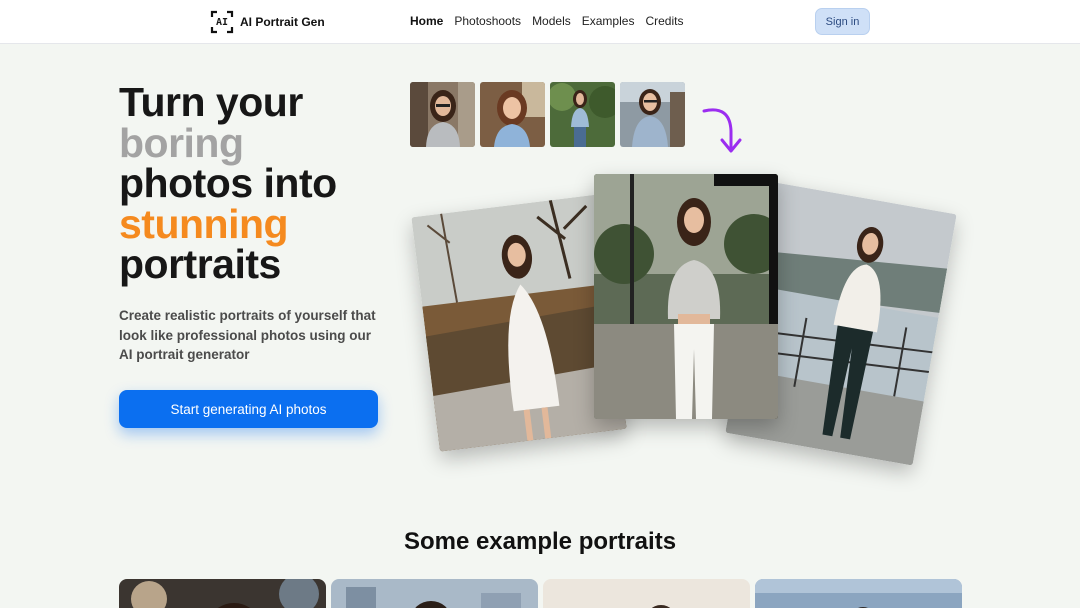 The image size is (1080, 608). I want to click on logo-mark: AI, so click(222, 22).